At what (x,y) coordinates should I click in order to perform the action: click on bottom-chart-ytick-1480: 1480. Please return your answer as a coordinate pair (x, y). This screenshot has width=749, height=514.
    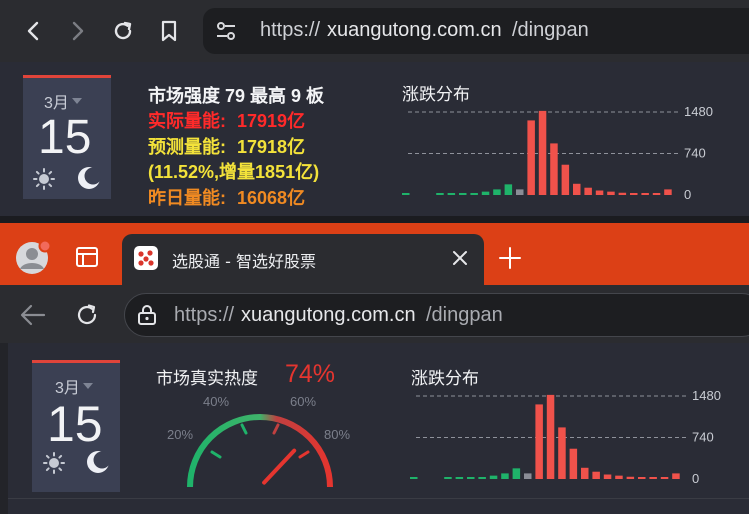
    Looking at the image, I should click on (706, 395).